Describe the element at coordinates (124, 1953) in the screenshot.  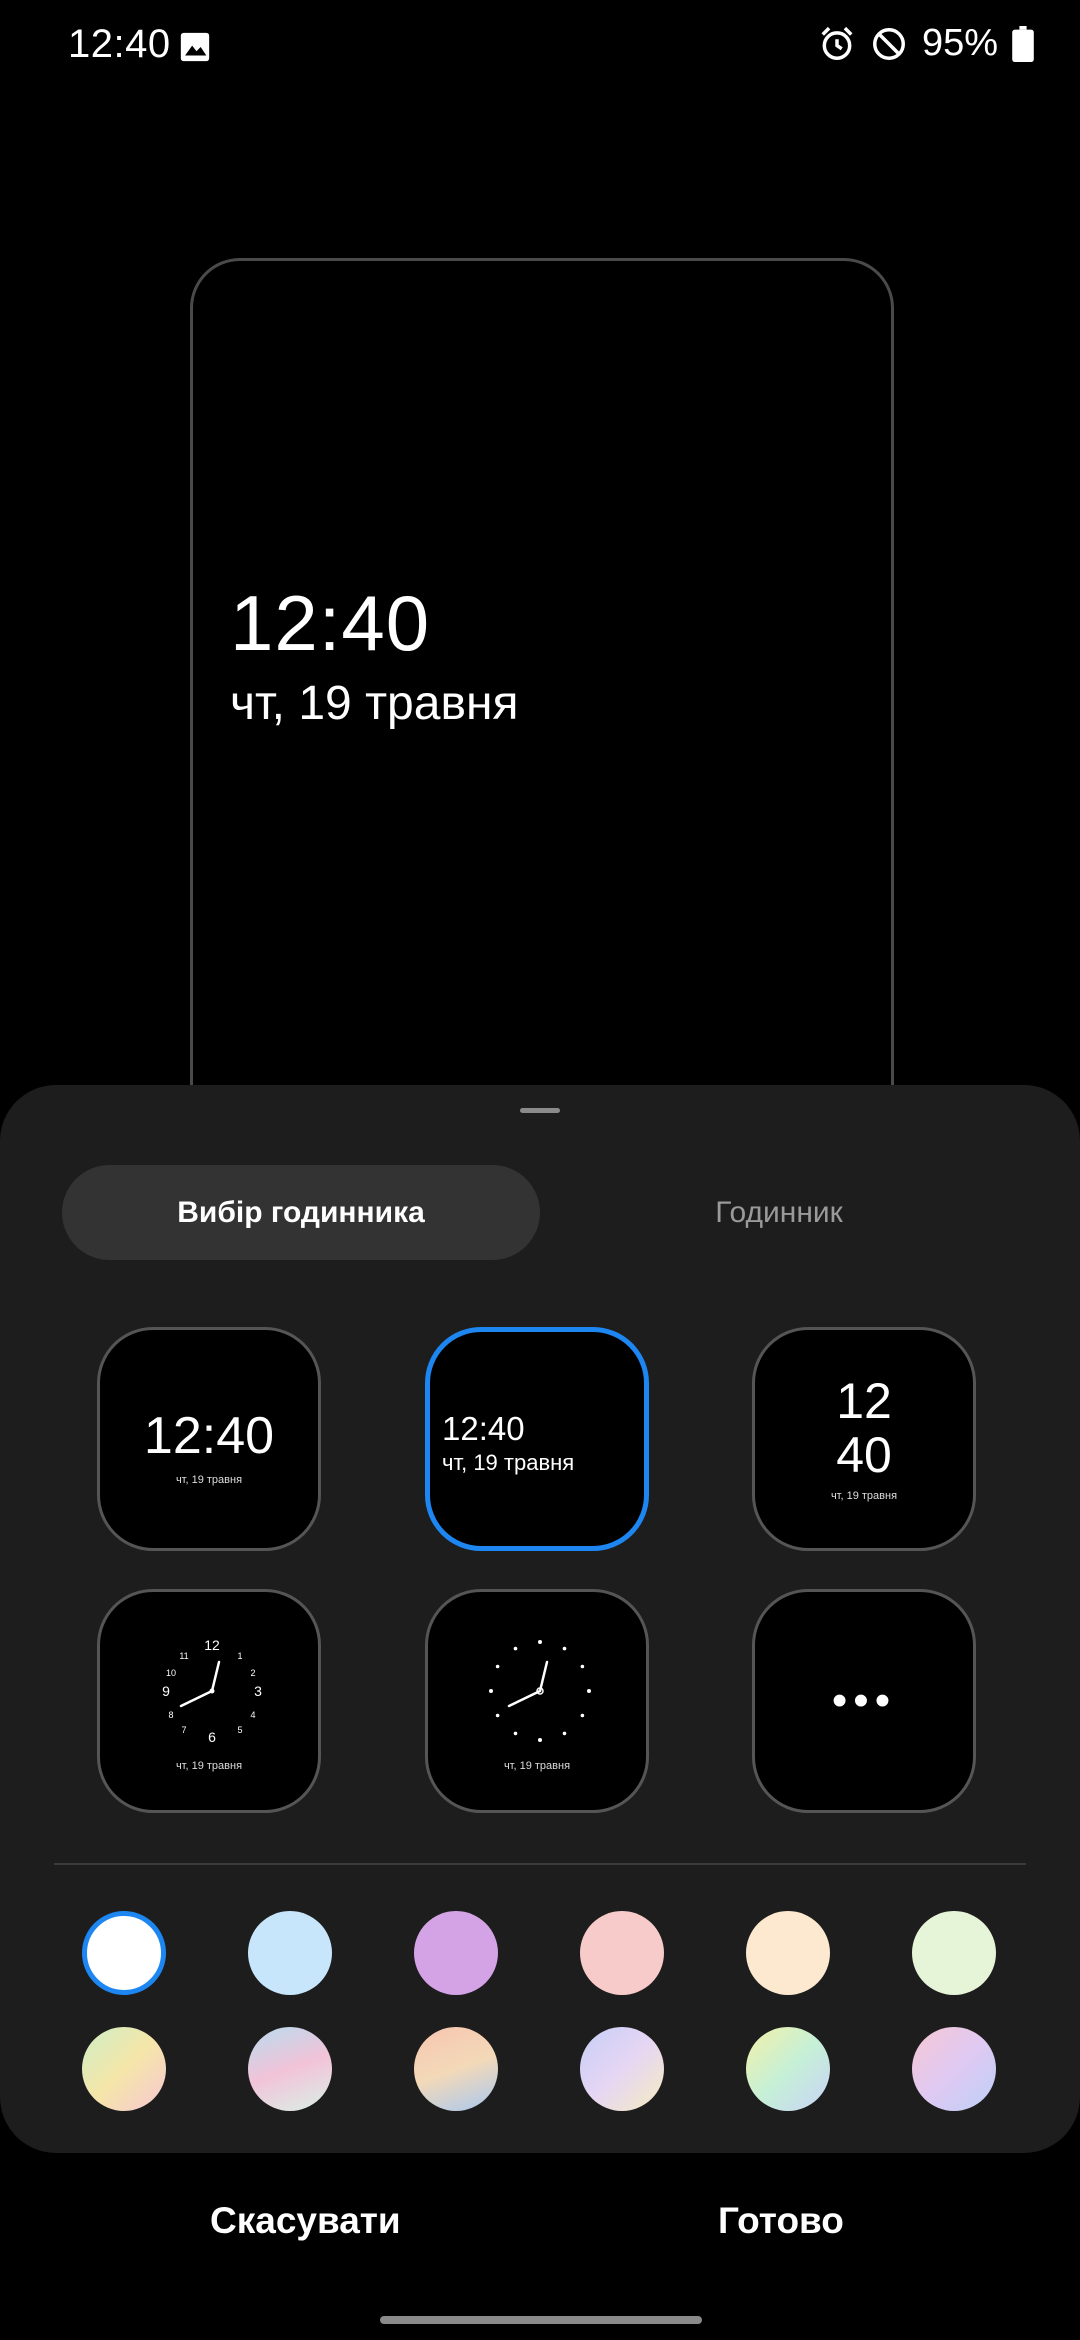
I see `color-swatch-white` at that location.